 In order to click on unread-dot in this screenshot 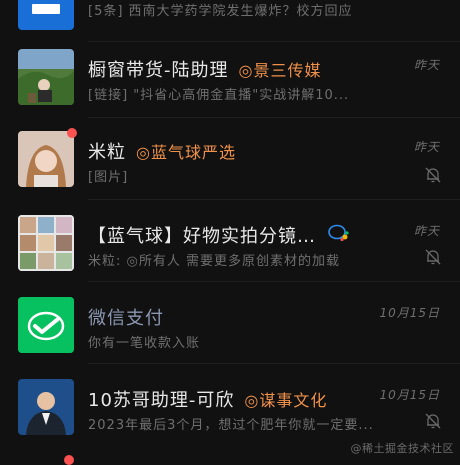, I will do `click(72, 133)`.